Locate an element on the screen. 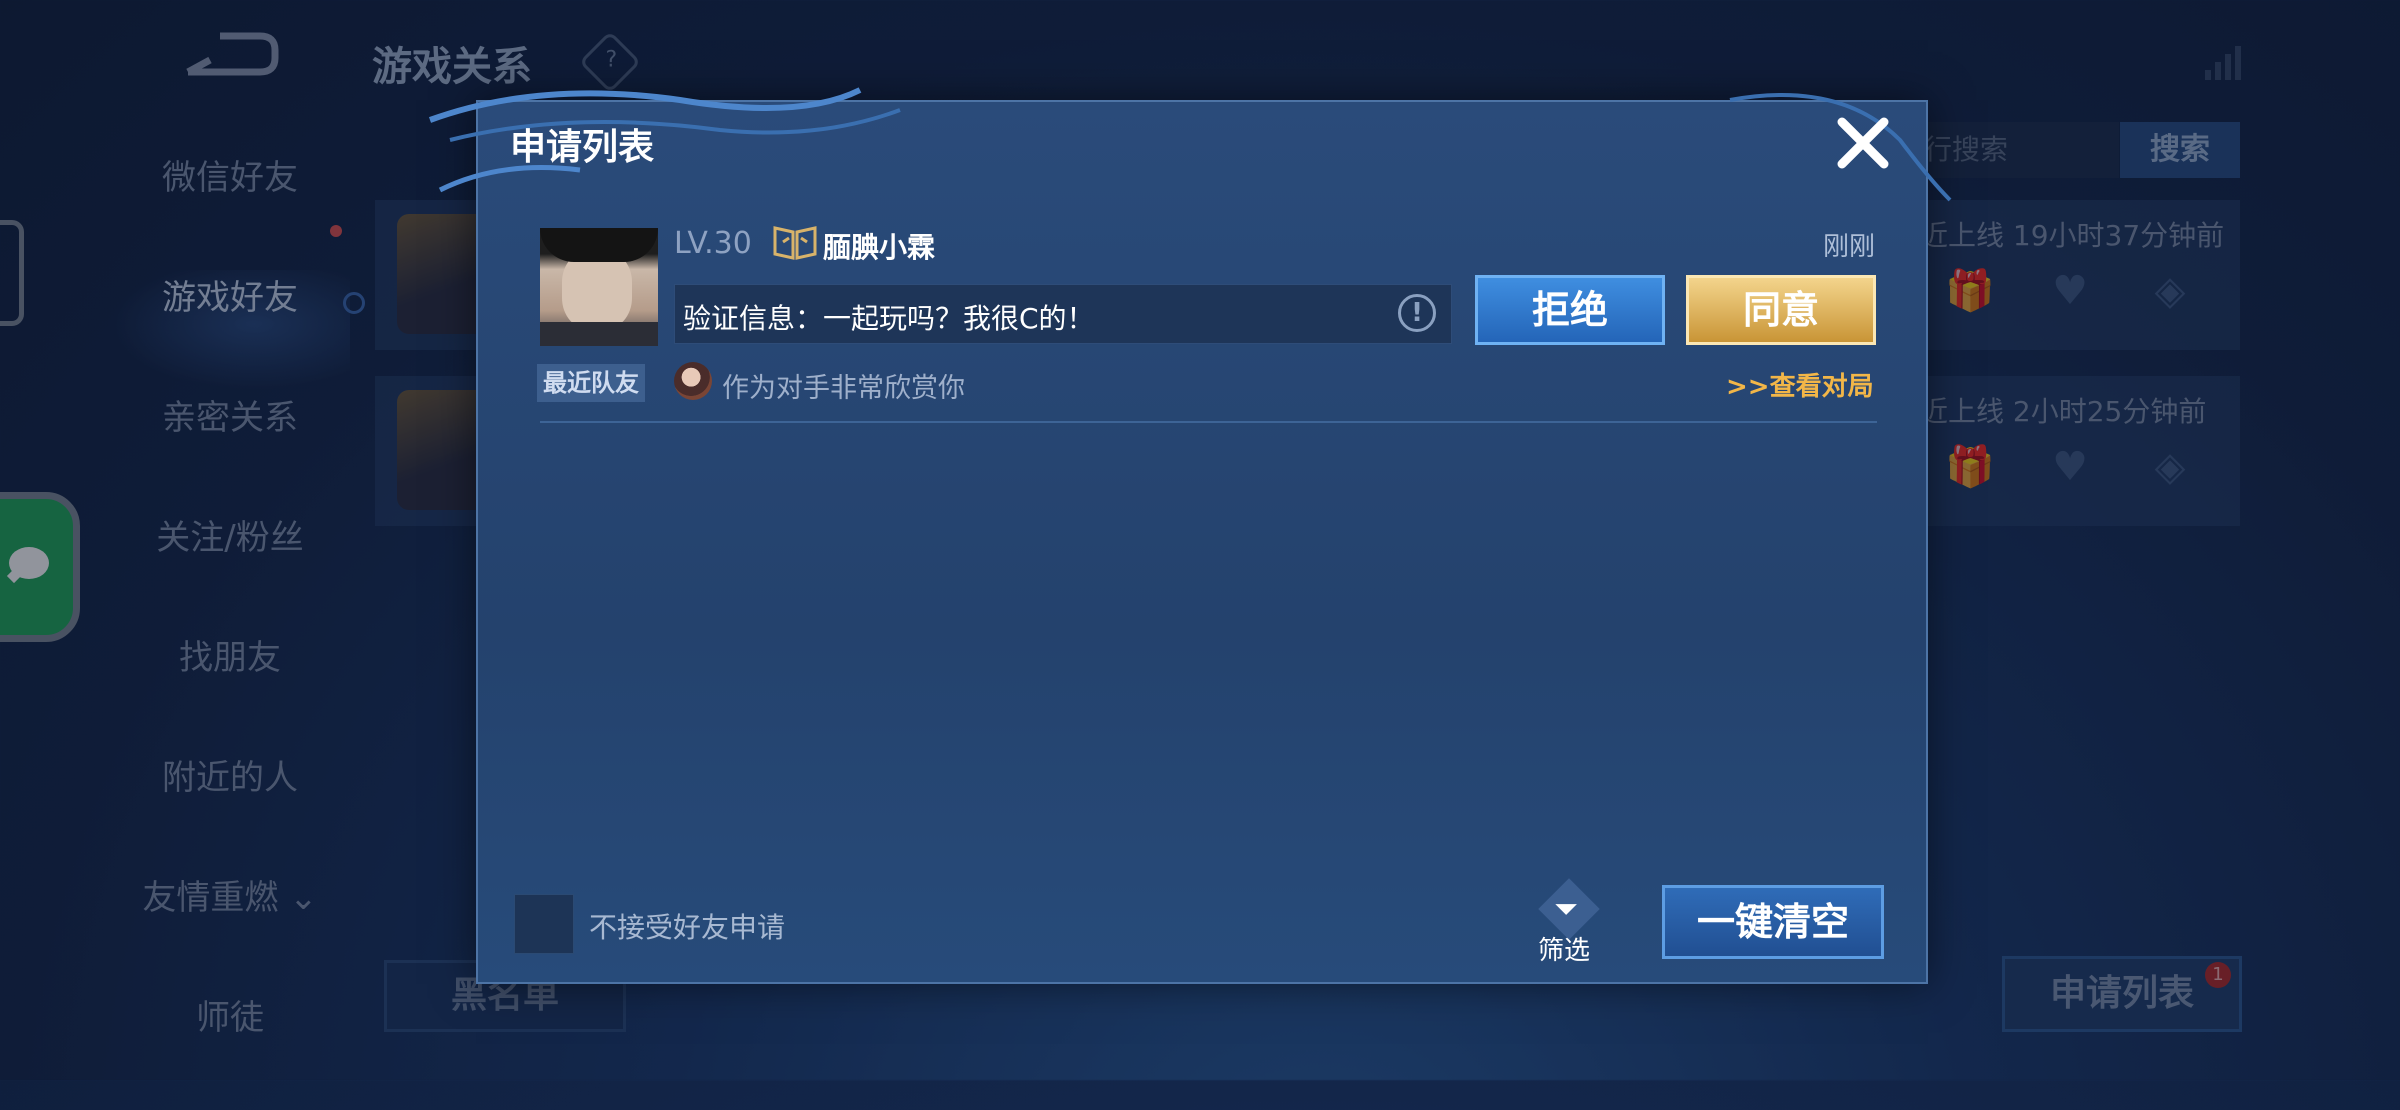 This screenshot has width=2400, height=1110. request-time: 刚刚 is located at coordinates (1849, 247).